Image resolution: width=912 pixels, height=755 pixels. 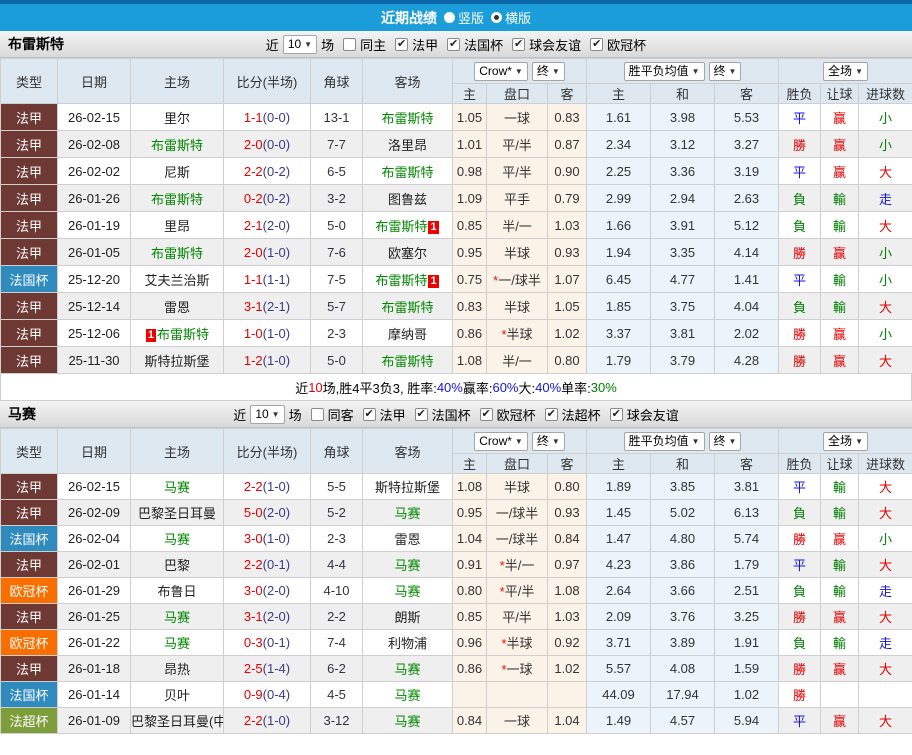 What do you see at coordinates (567, 306) in the screenshot?
I see `odds-away: 1.05` at bounding box center [567, 306].